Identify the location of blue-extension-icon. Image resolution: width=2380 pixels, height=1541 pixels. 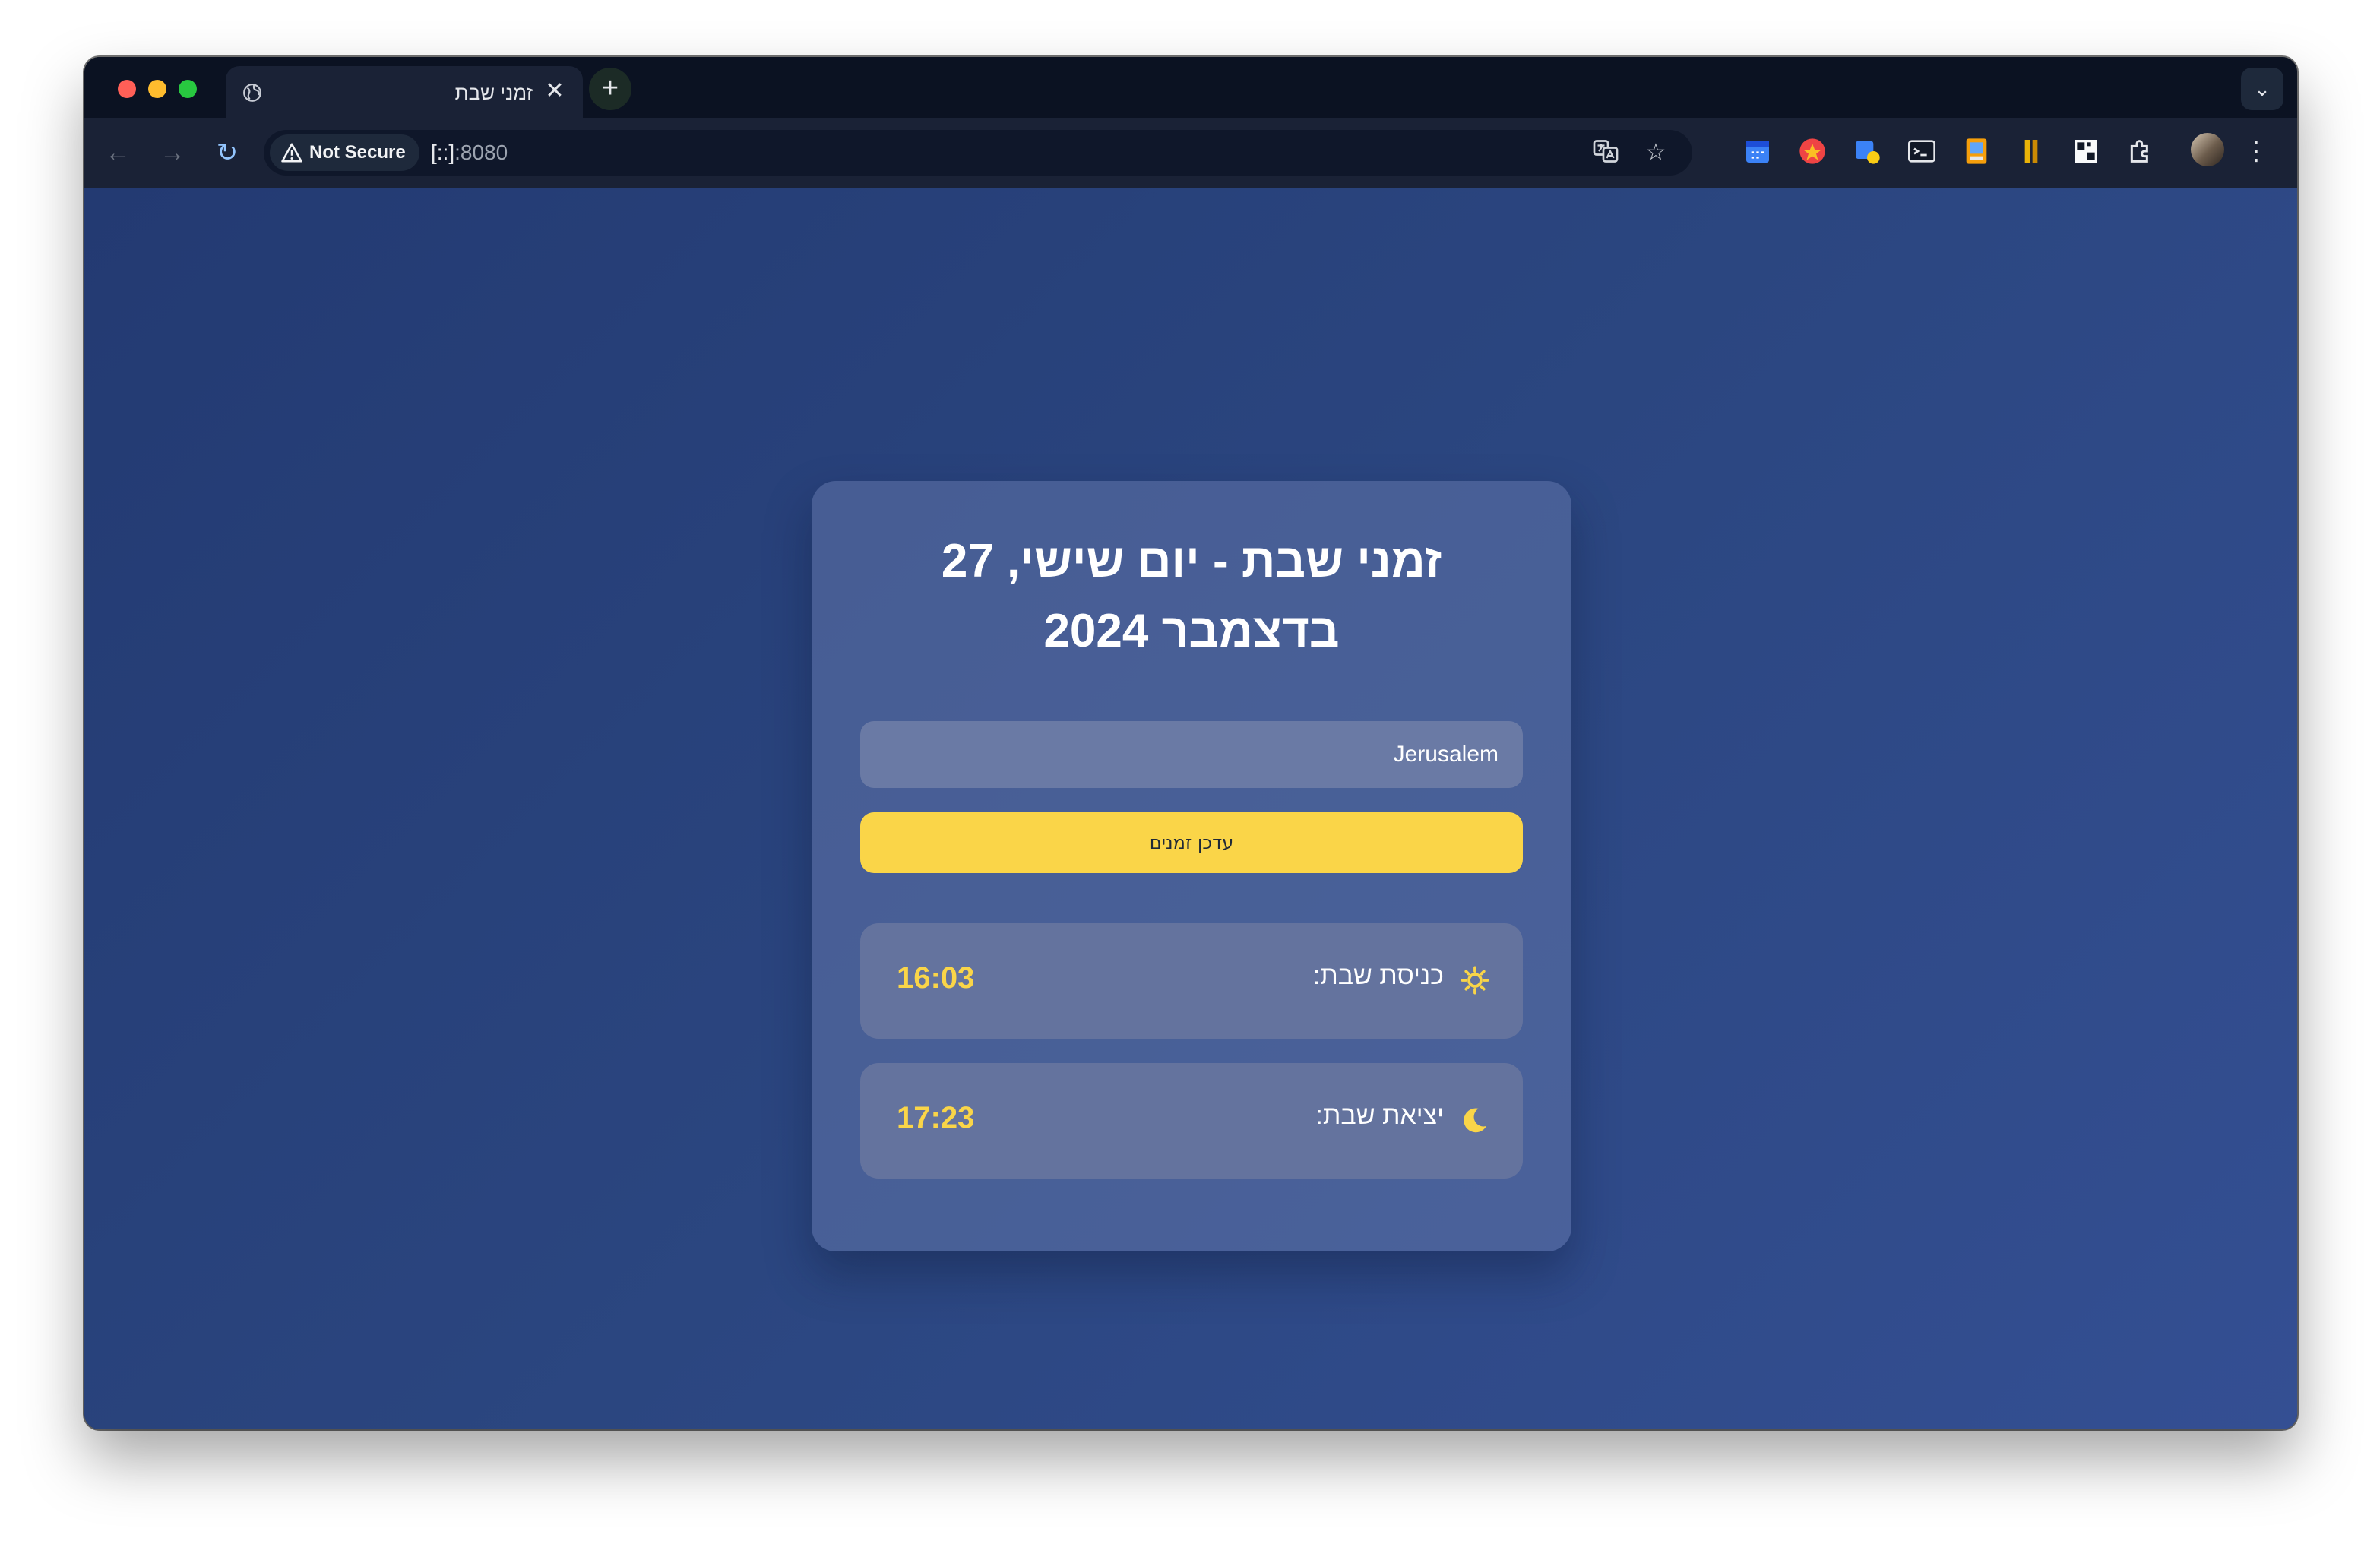
(1867, 151).